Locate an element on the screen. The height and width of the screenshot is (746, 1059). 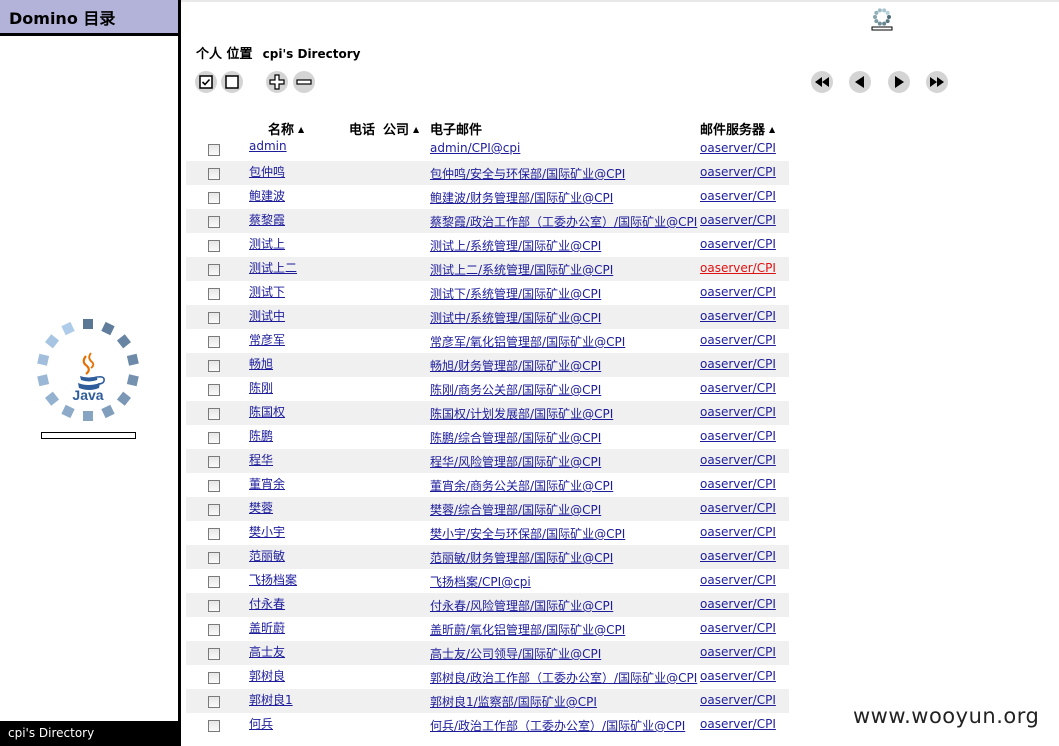
row-name-link: 陈国权 is located at coordinates (267, 411).